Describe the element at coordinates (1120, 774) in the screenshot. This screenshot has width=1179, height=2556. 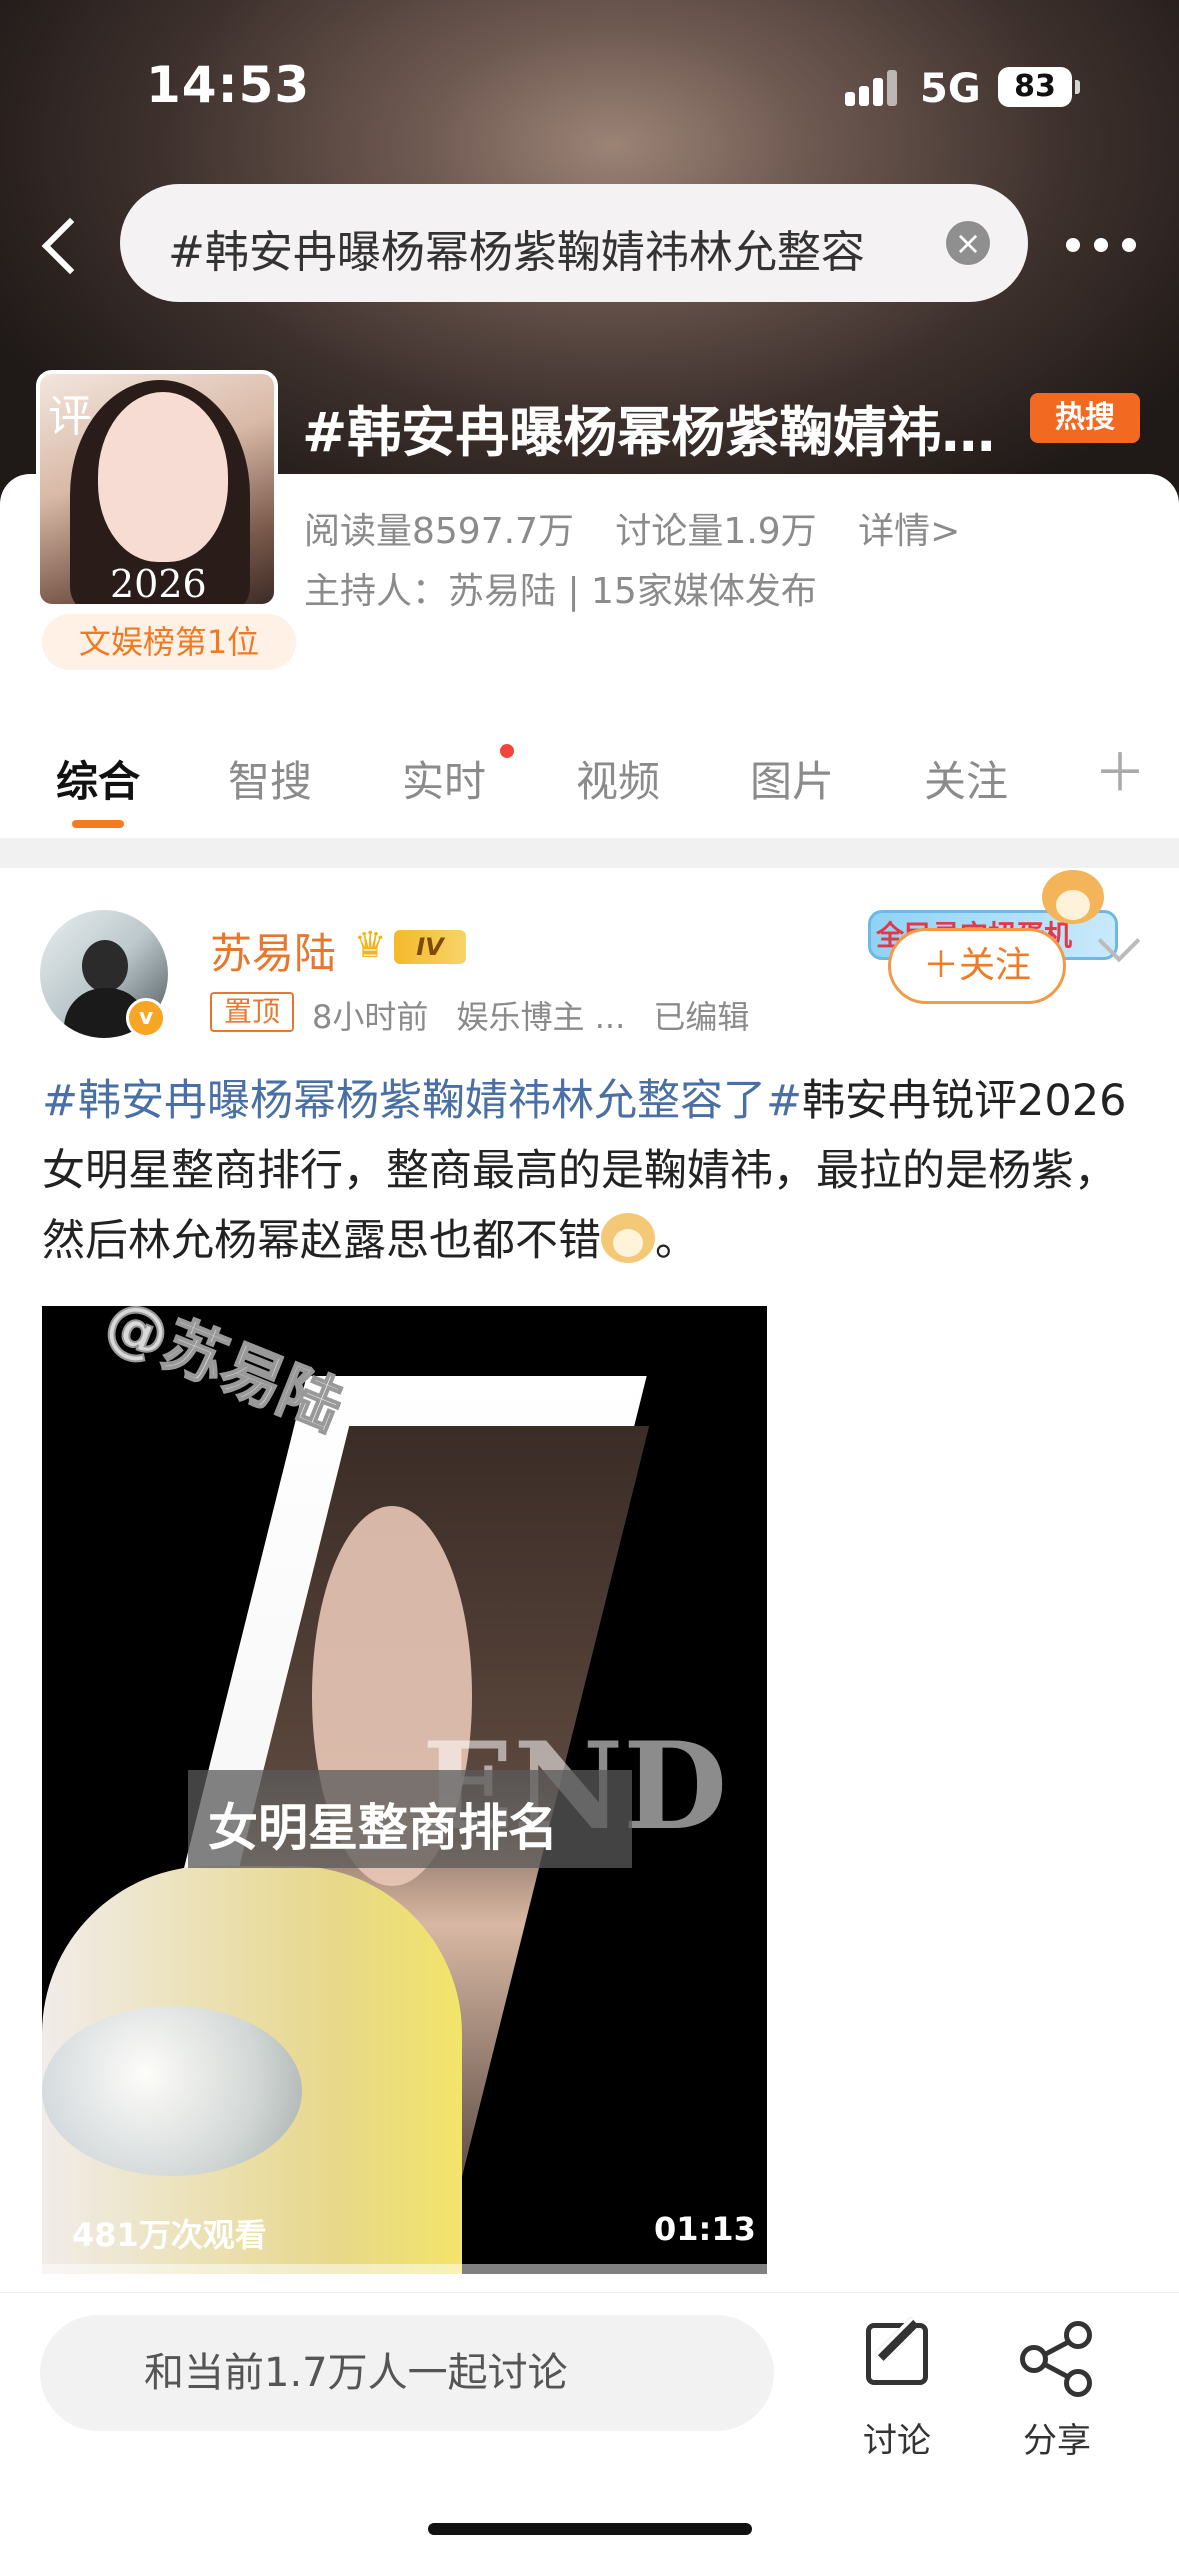
I see `add-tab-icon: ＋` at that location.